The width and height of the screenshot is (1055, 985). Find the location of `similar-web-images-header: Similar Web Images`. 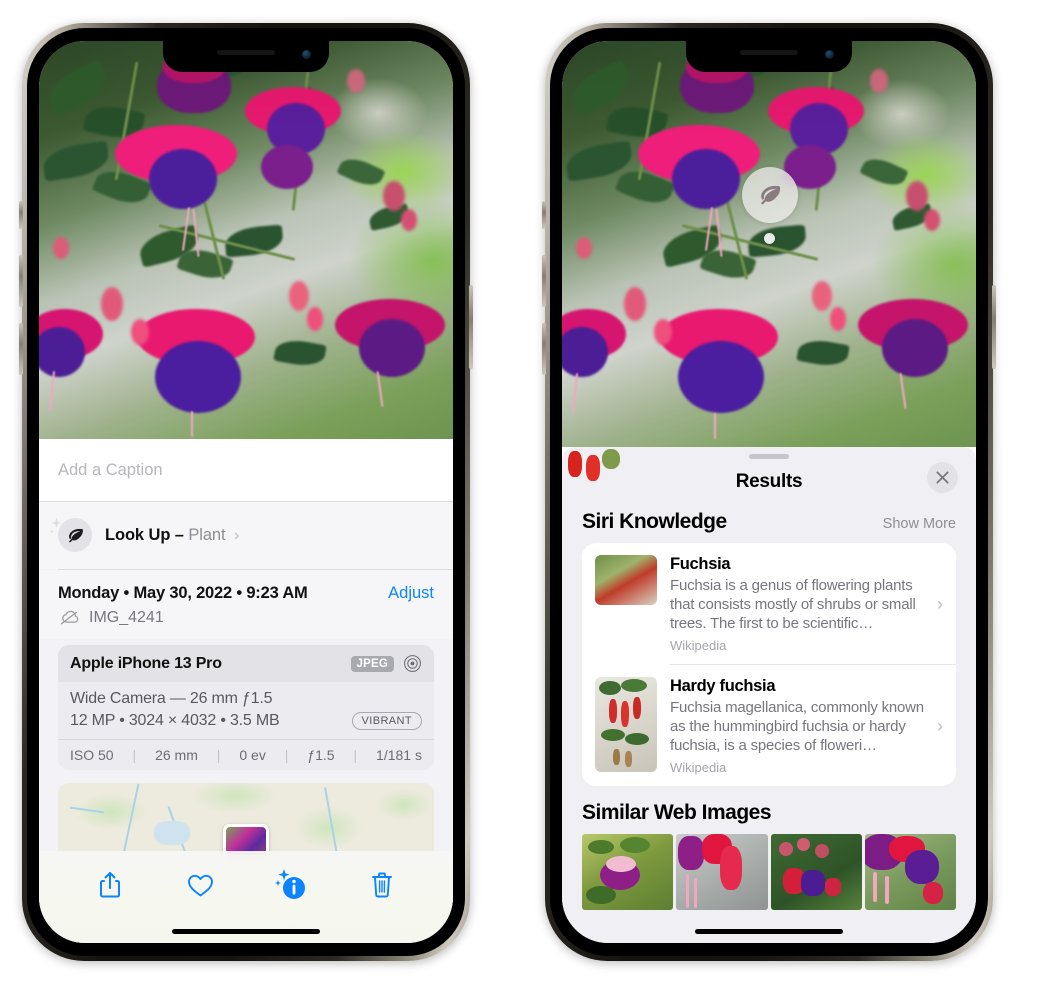

similar-web-images-header: Similar Web Images is located at coordinates (769, 810).